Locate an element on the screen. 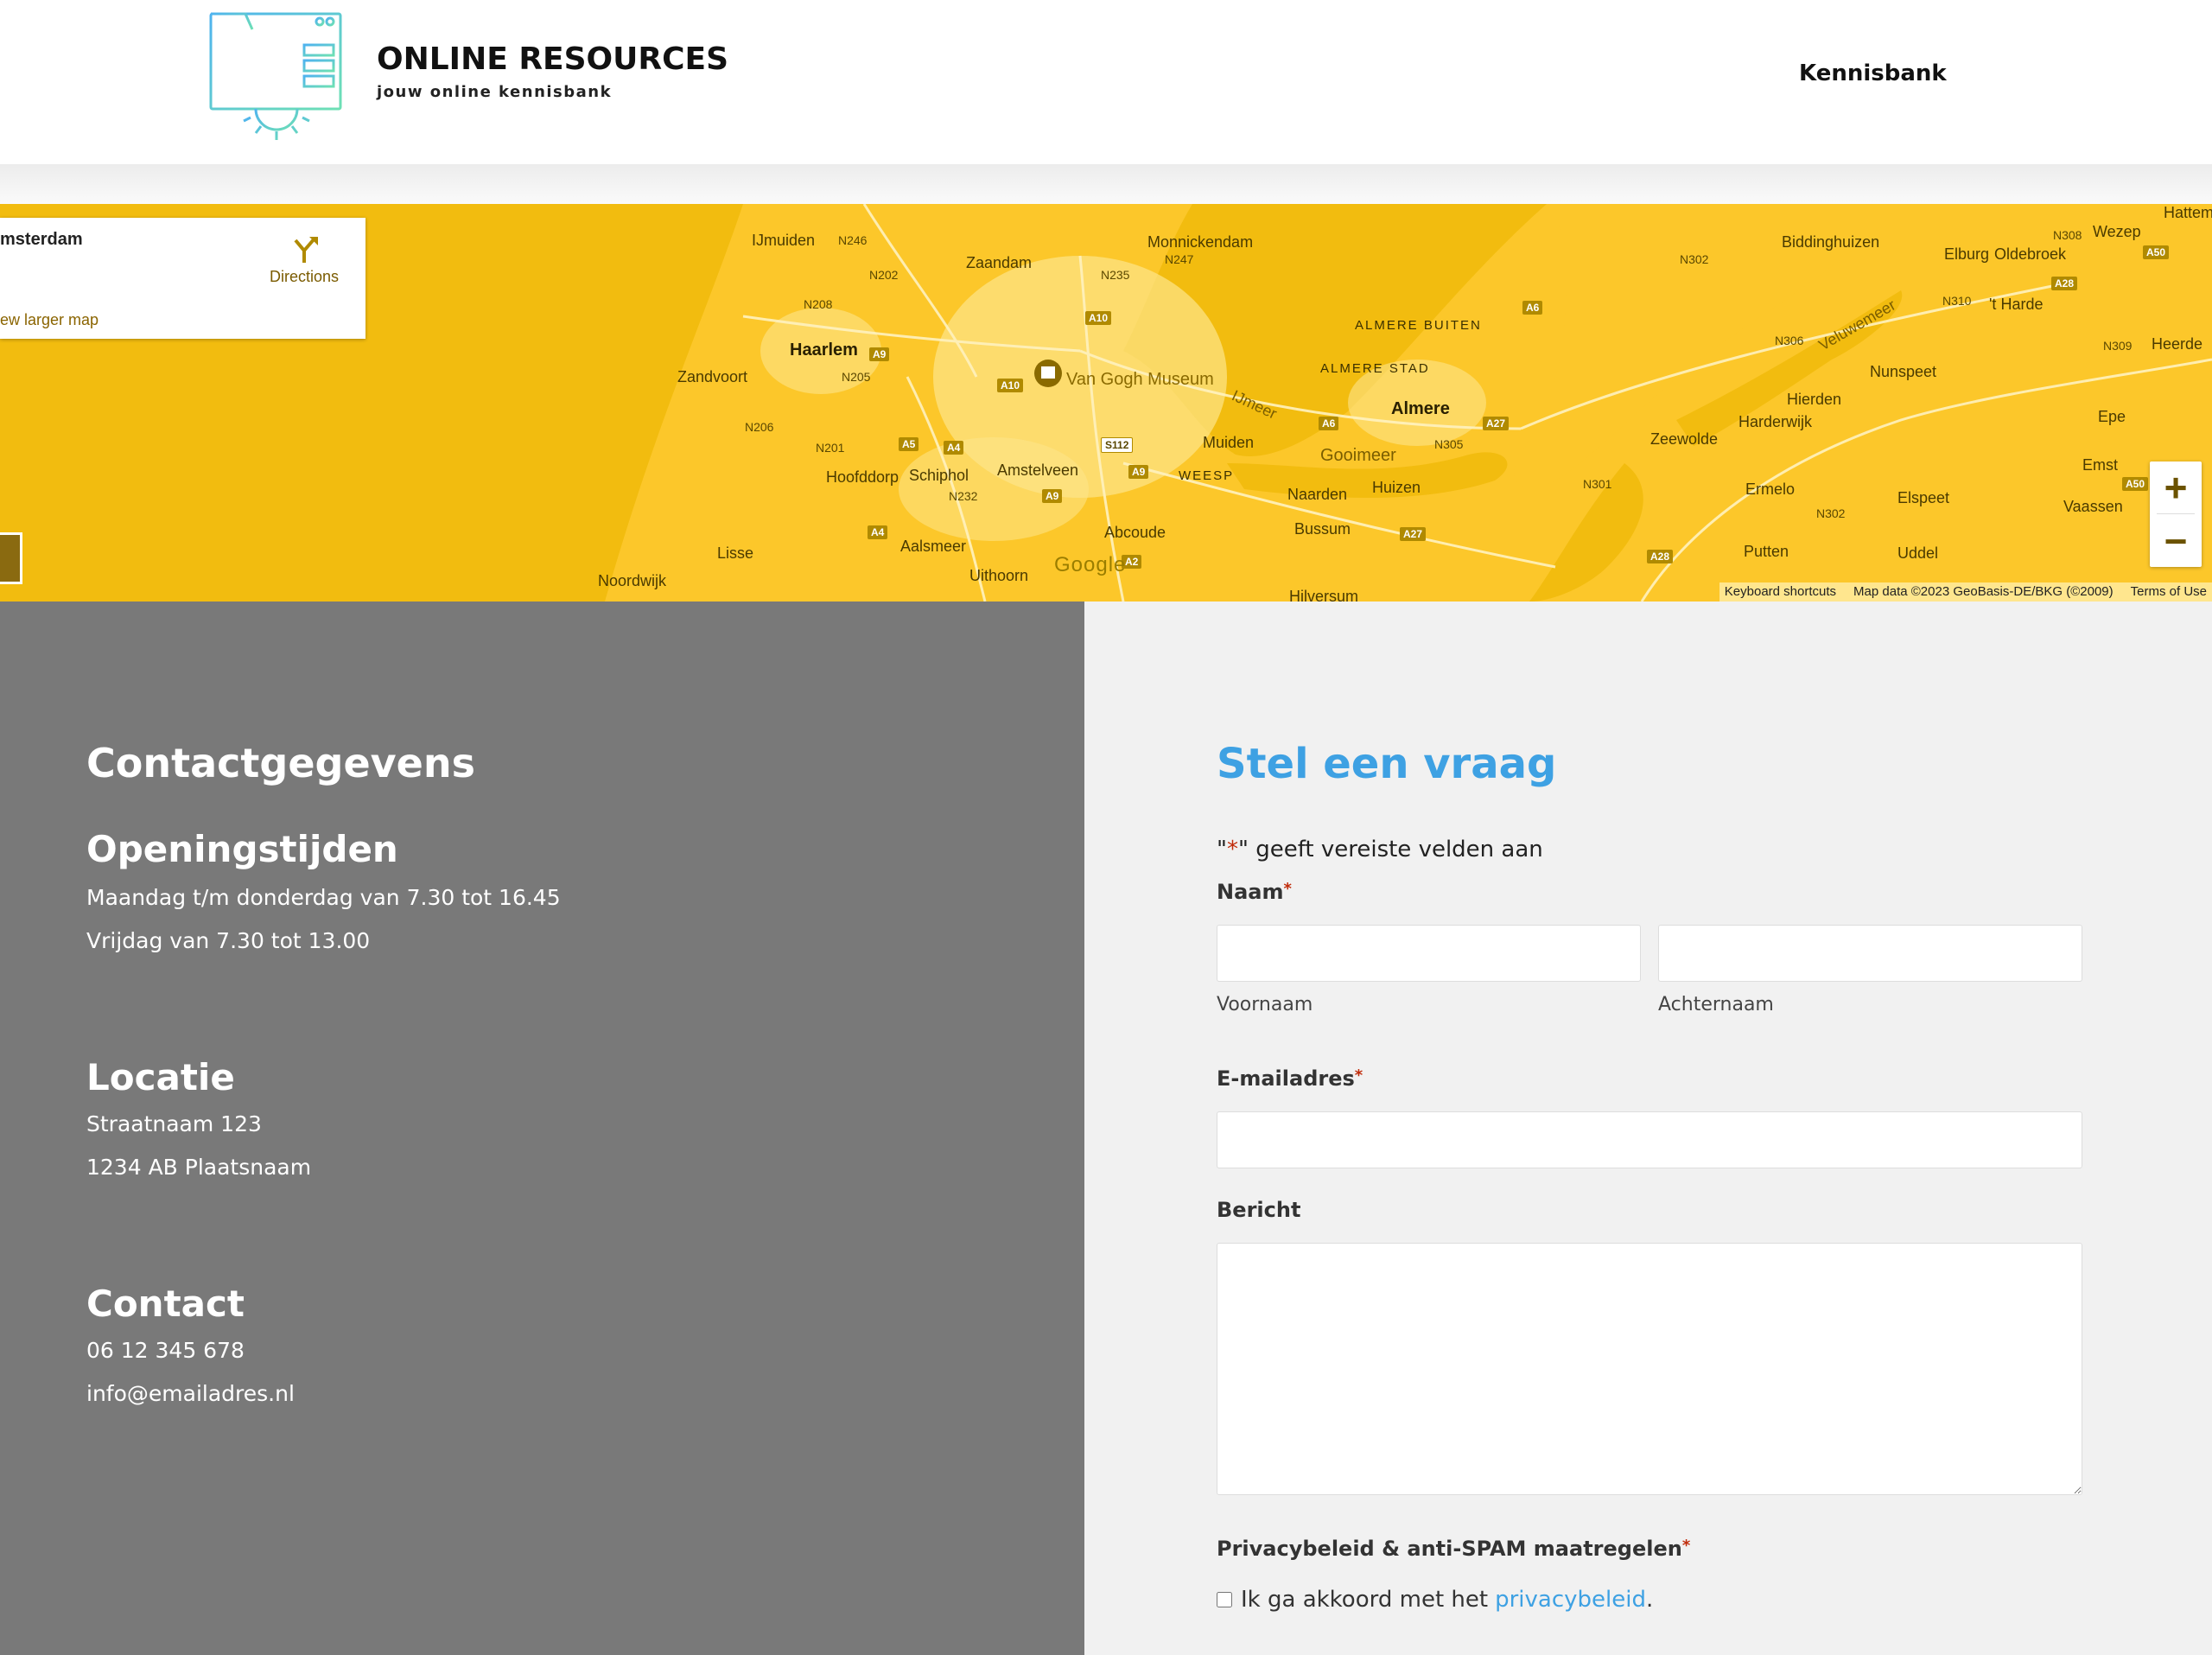 The height and width of the screenshot is (1655, 2212). address-line: 1234 AB Plaatsnaam is located at coordinates (199, 1167).